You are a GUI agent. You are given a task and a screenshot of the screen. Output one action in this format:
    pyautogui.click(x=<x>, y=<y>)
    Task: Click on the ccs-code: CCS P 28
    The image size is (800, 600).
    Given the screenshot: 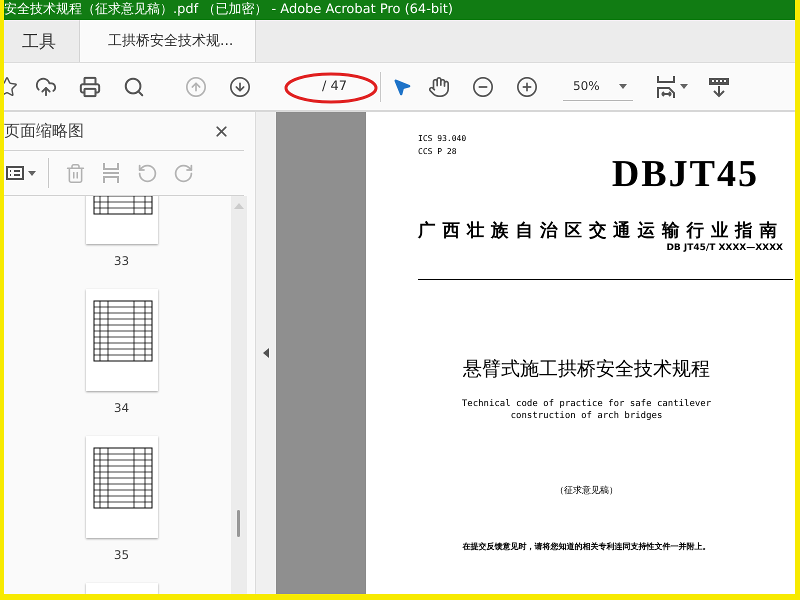 What is the action you would take?
    pyautogui.click(x=438, y=152)
    